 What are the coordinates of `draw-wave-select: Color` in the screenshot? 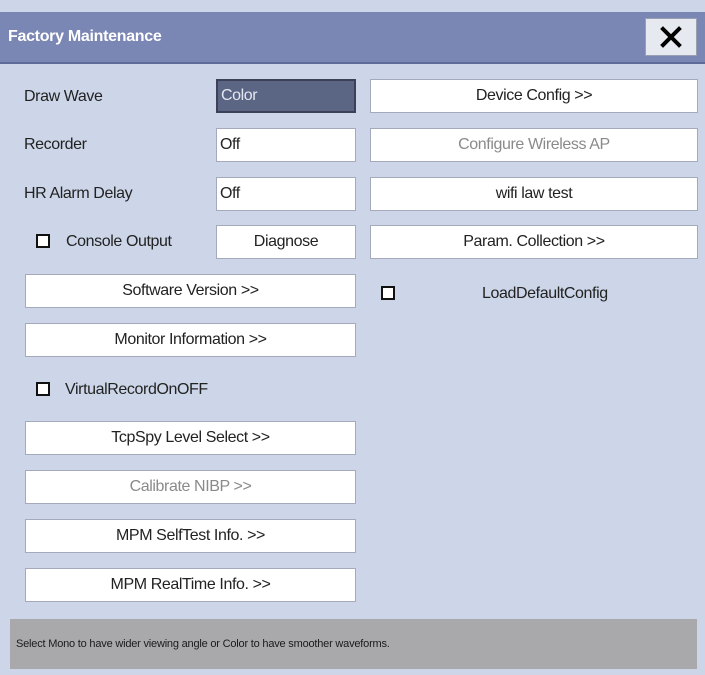 It's located at (286, 96).